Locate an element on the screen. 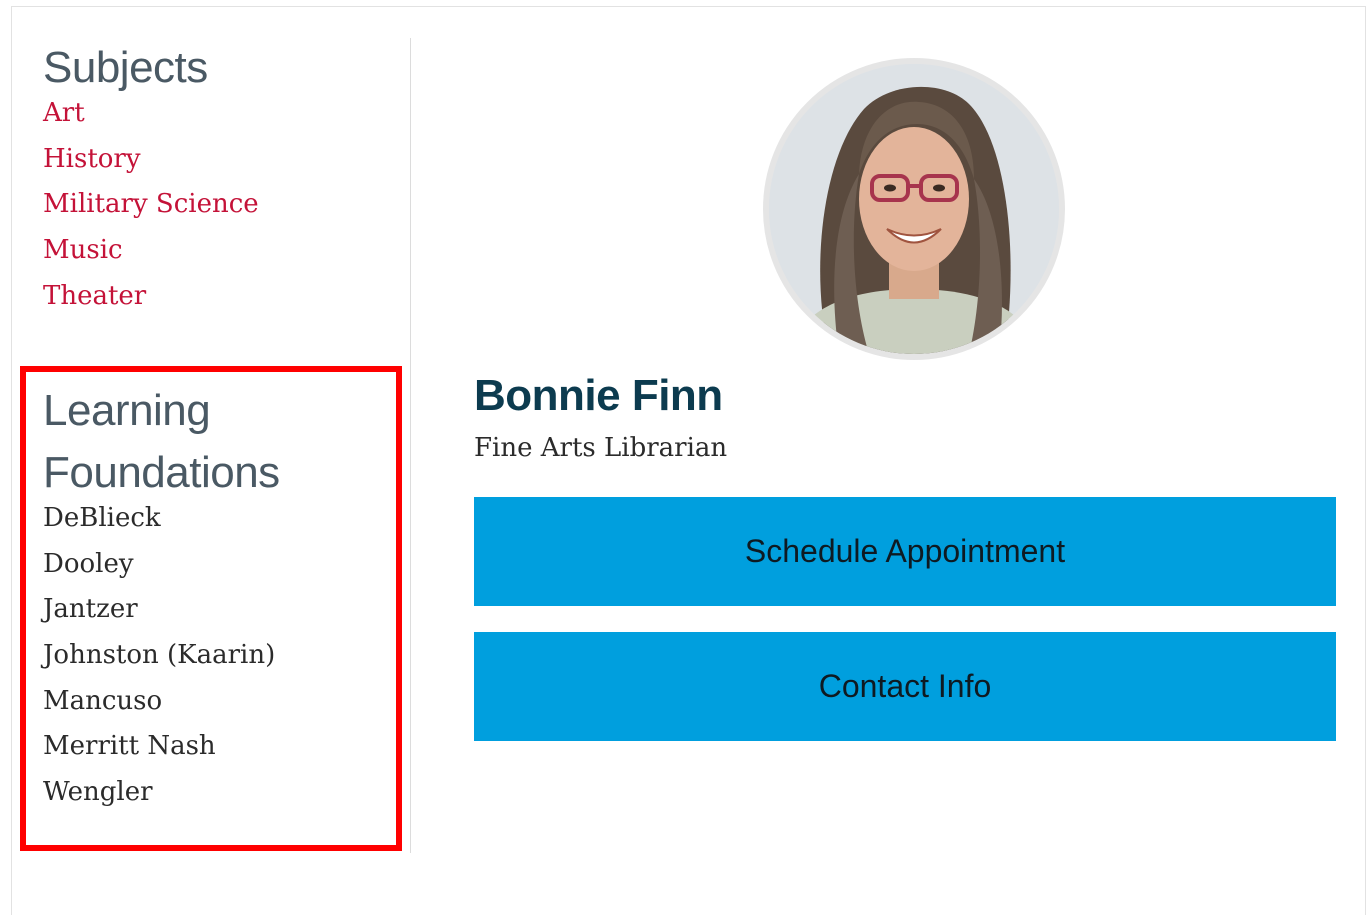 This screenshot has width=1372, height=915. profile-photo is located at coordinates (914, 209).